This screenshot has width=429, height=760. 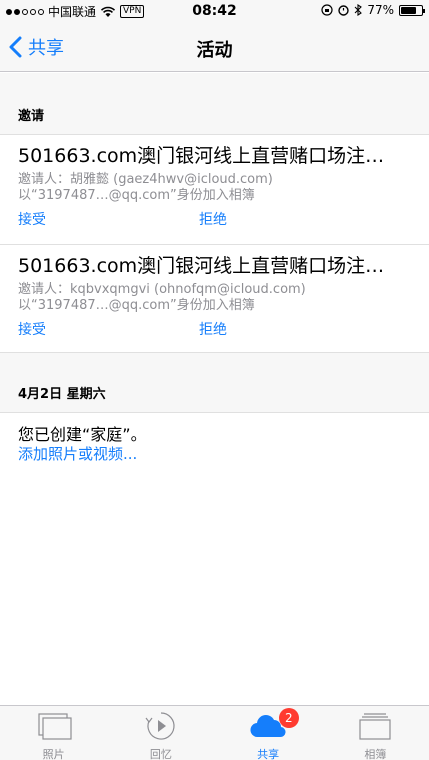 I want to click on navigation-bar: 共享 活动, so click(x=214, y=47).